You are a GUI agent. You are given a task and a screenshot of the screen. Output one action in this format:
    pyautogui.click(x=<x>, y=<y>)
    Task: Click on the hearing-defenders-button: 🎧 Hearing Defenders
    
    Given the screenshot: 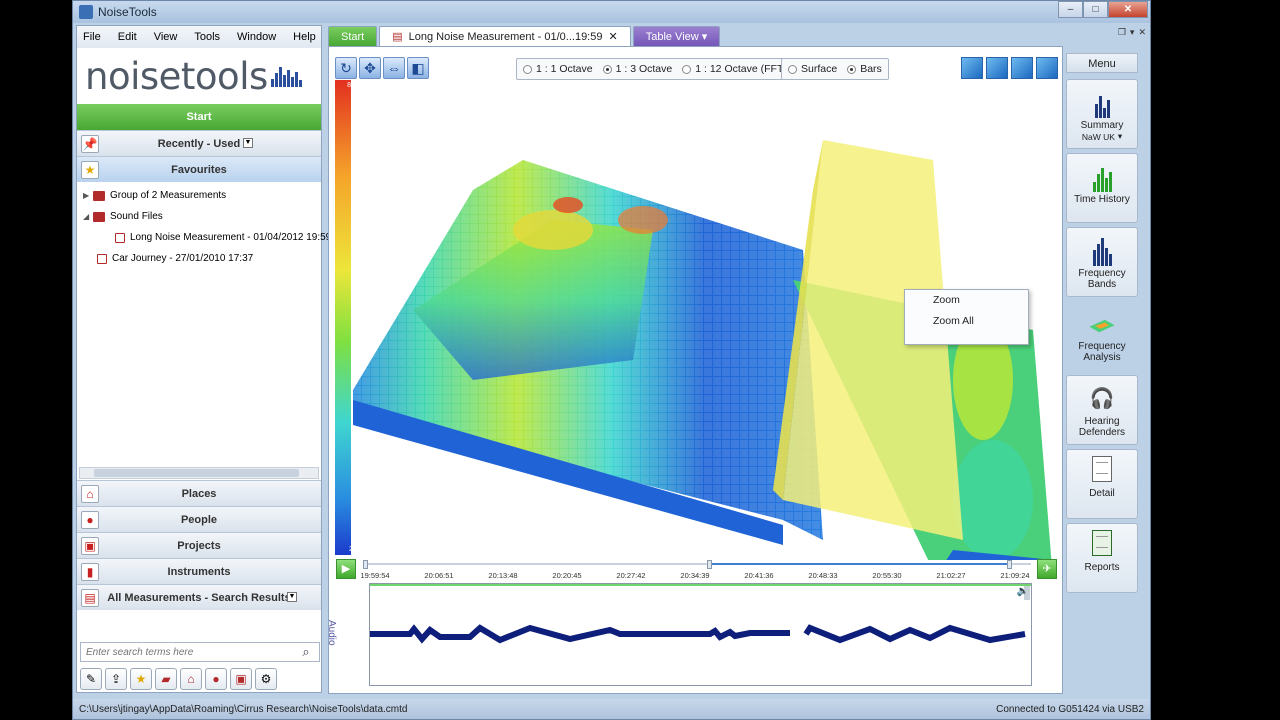 What is the action you would take?
    pyautogui.click(x=1102, y=410)
    